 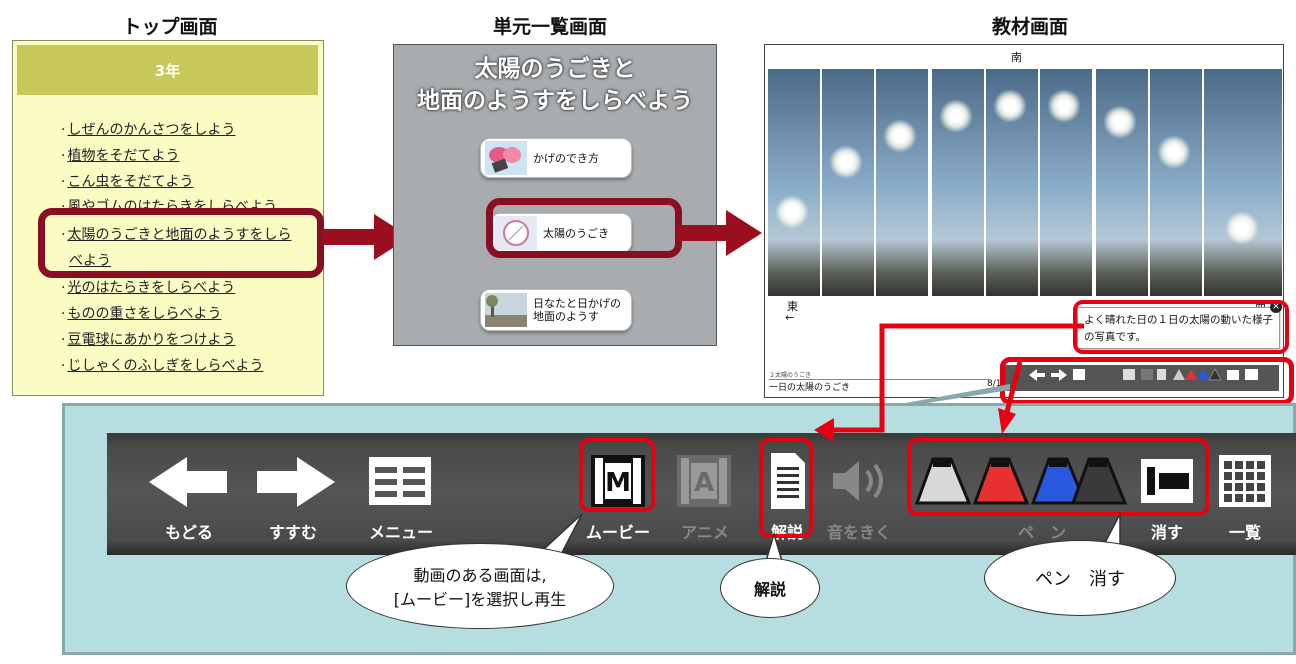 I want to click on shadow-thumbnail-icon, so click(x=506, y=158).